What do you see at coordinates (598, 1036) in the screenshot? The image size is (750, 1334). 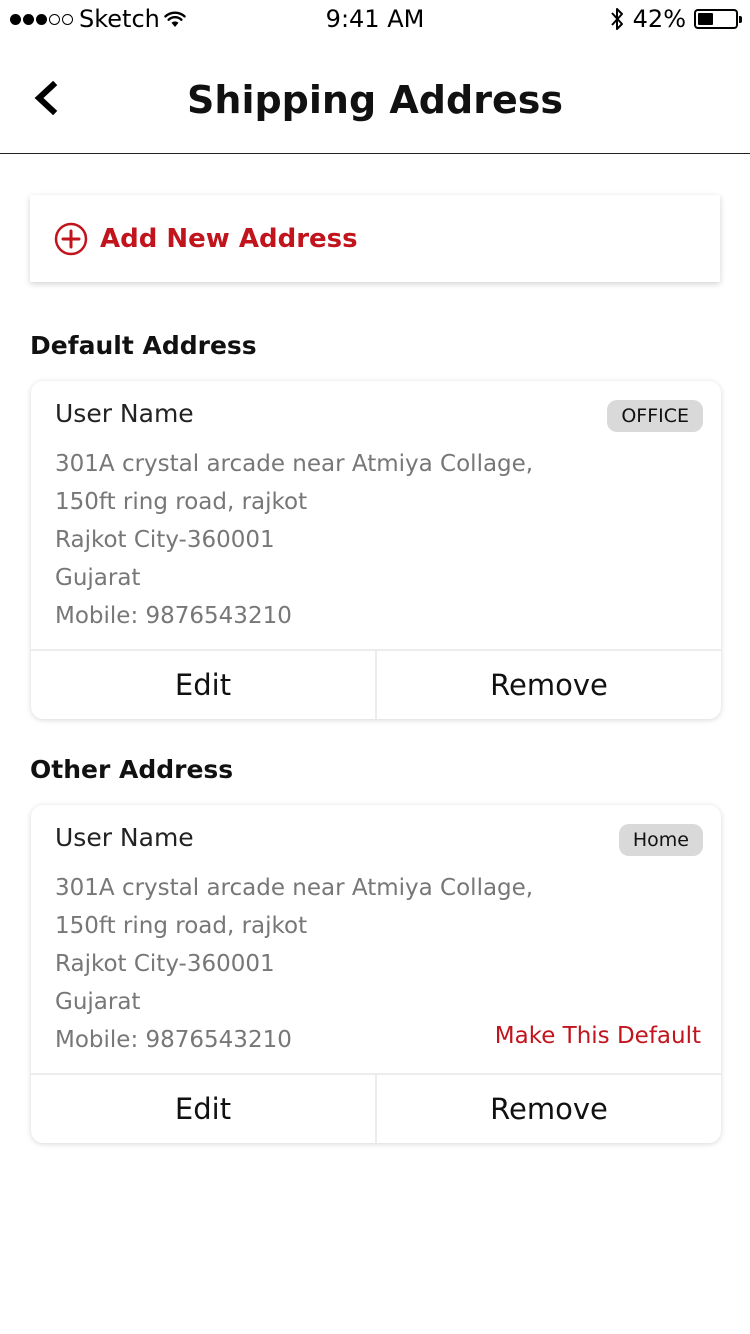 I see `make-default-link: Make This Default` at bounding box center [598, 1036].